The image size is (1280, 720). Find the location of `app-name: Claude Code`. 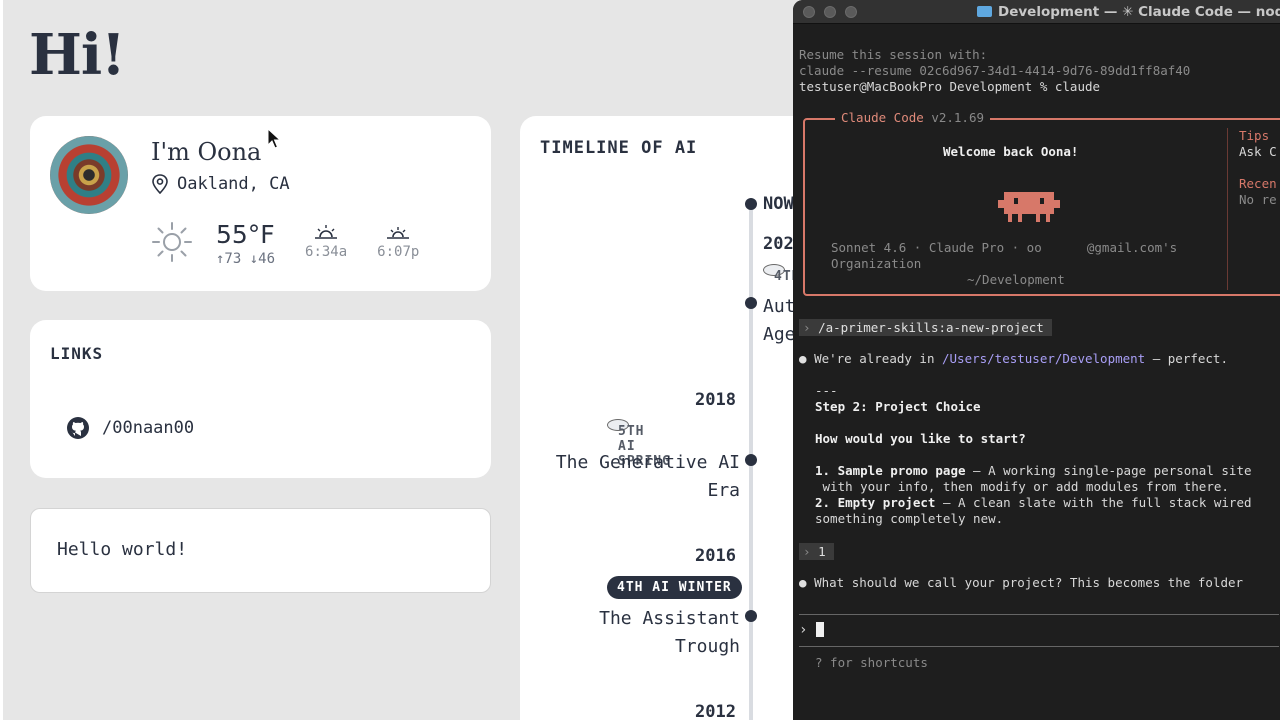

app-name: Claude Code is located at coordinates (882, 117).